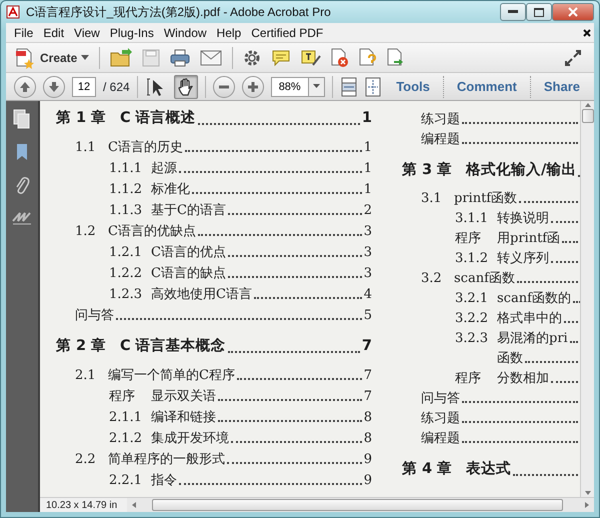 The image size is (600, 518). What do you see at coordinates (52, 57) in the screenshot?
I see `create-button: Create` at bounding box center [52, 57].